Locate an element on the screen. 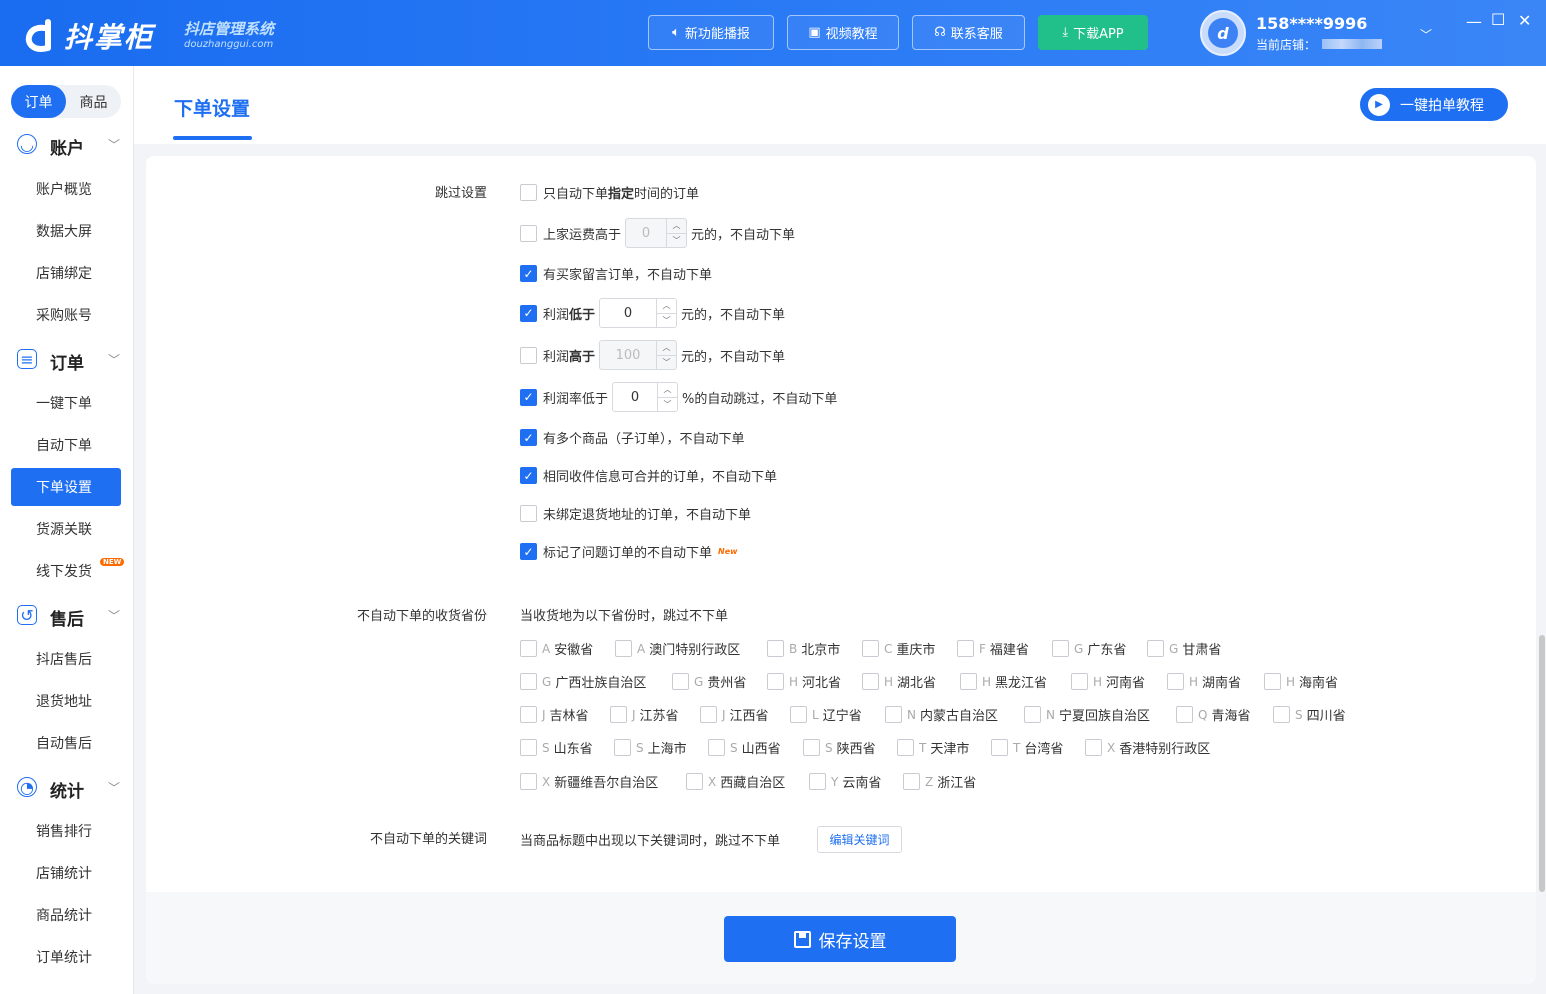 Image resolution: width=1546 pixels, height=994 pixels. option-shipping-fee-above: 上家运费高于 0 ︿ ﹀ 元的，不自动下单 is located at coordinates (657, 233).